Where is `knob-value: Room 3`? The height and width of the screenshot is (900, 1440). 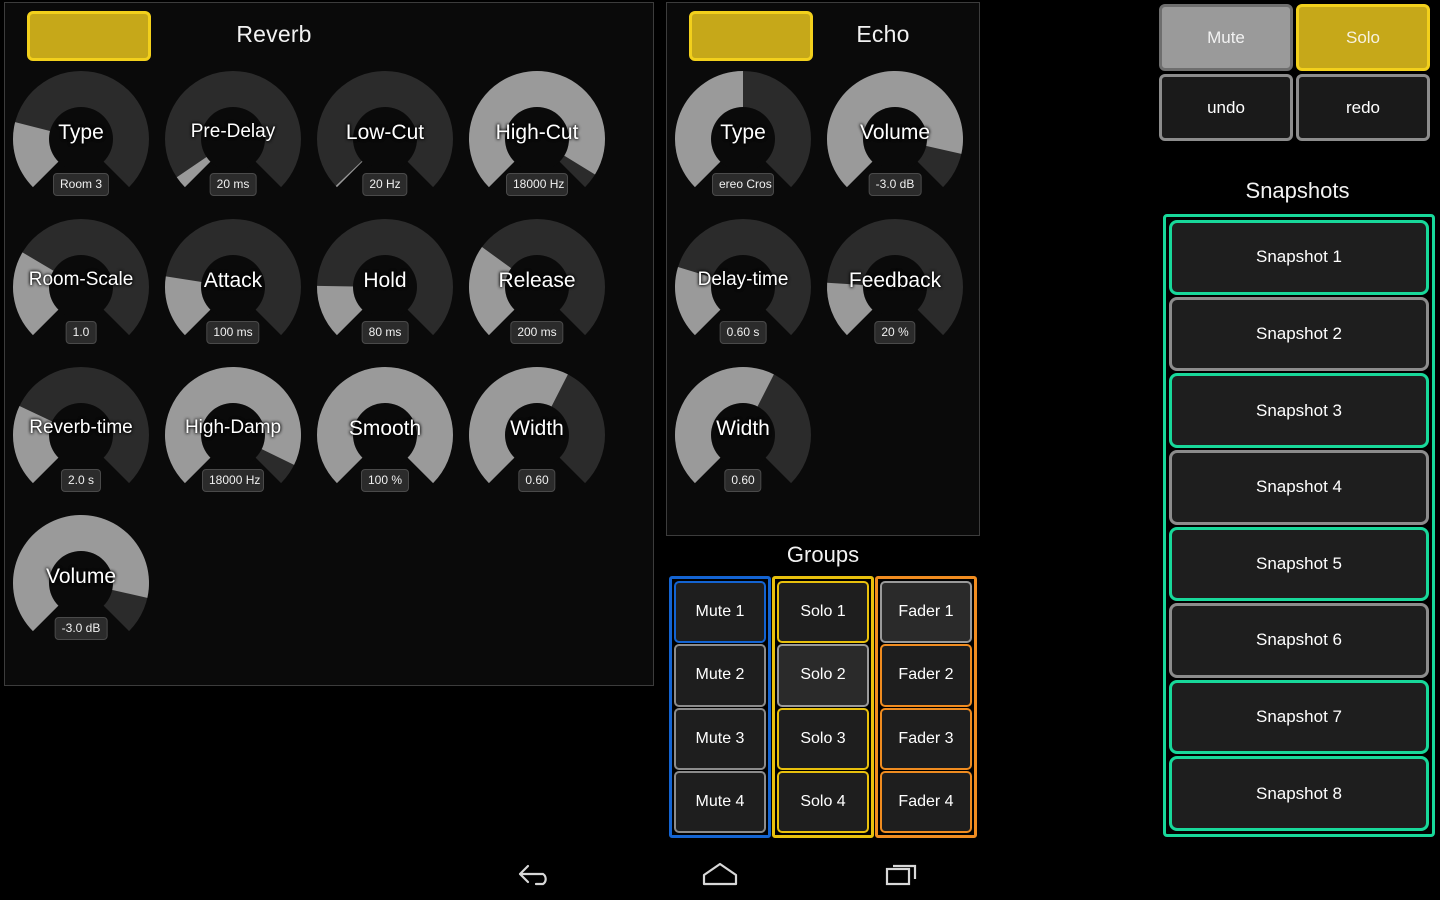 knob-value: Room 3 is located at coordinates (81, 184).